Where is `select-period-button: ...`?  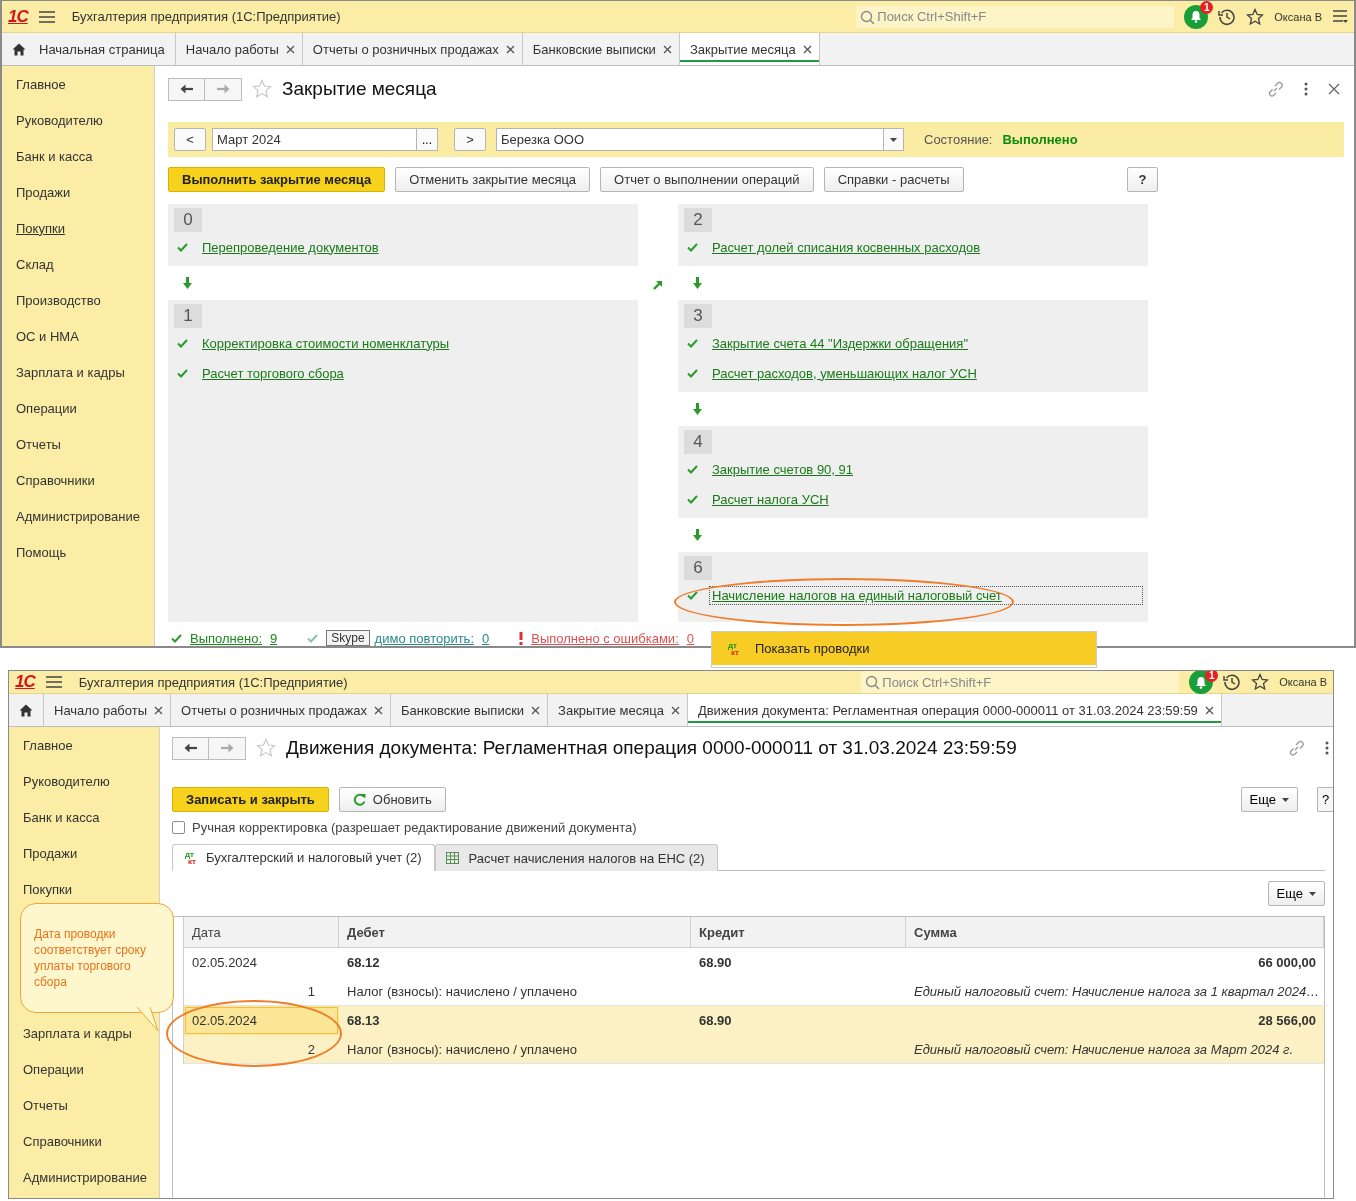 select-period-button: ... is located at coordinates (427, 139).